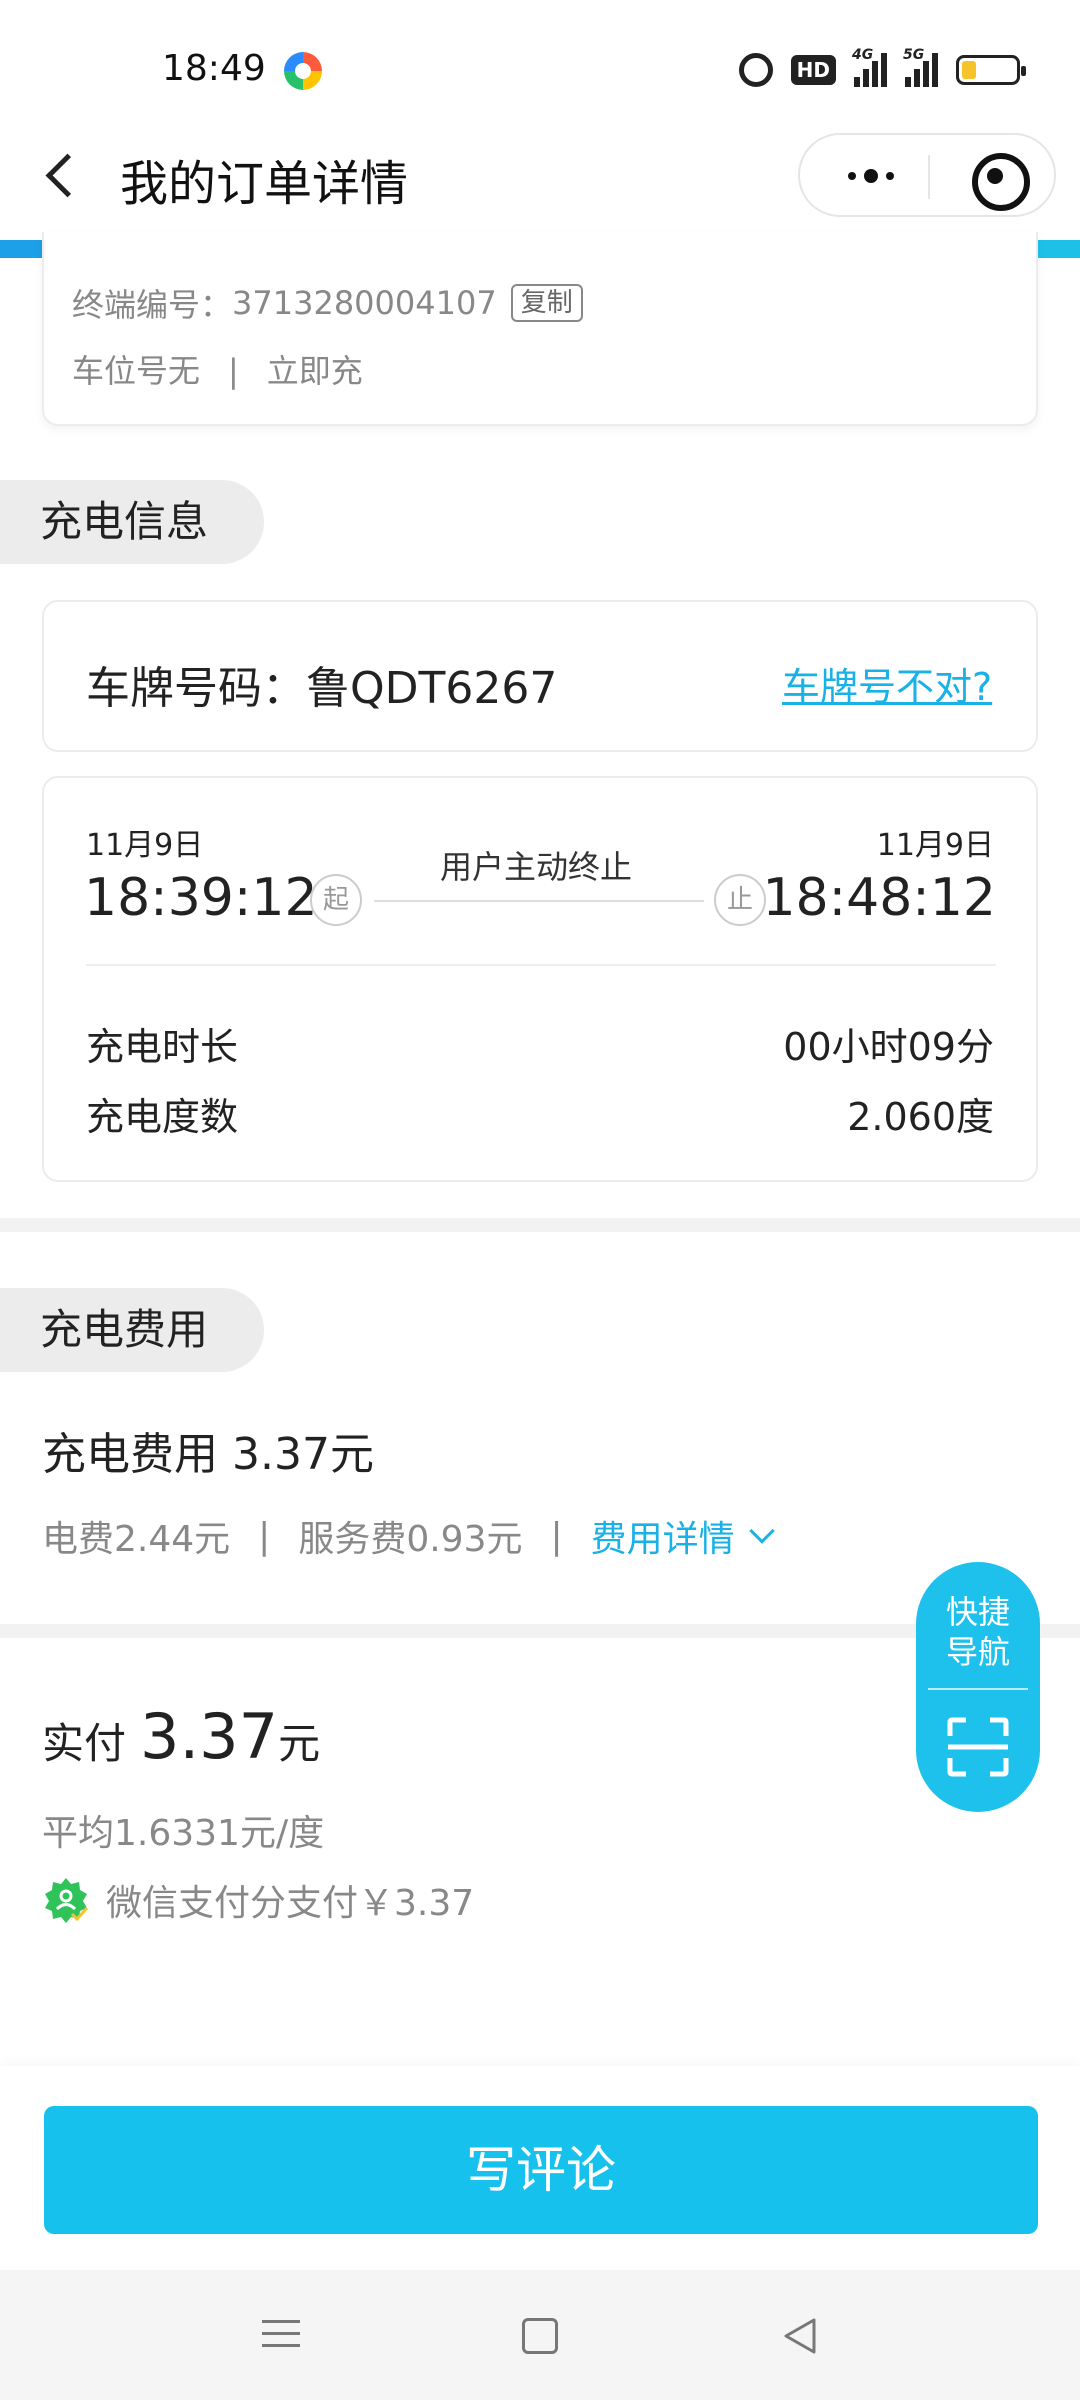 Image resolution: width=1080 pixels, height=2400 pixels. I want to click on signal-4g-icon: 4G, so click(869, 67).